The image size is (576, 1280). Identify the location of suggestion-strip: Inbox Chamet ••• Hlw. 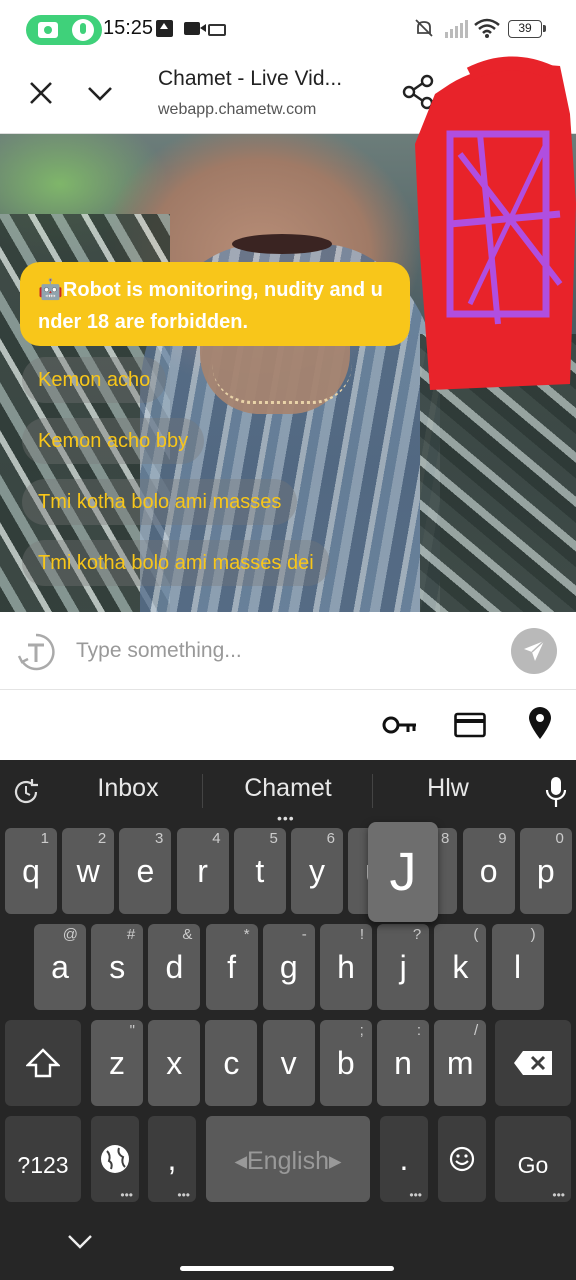
(288, 793).